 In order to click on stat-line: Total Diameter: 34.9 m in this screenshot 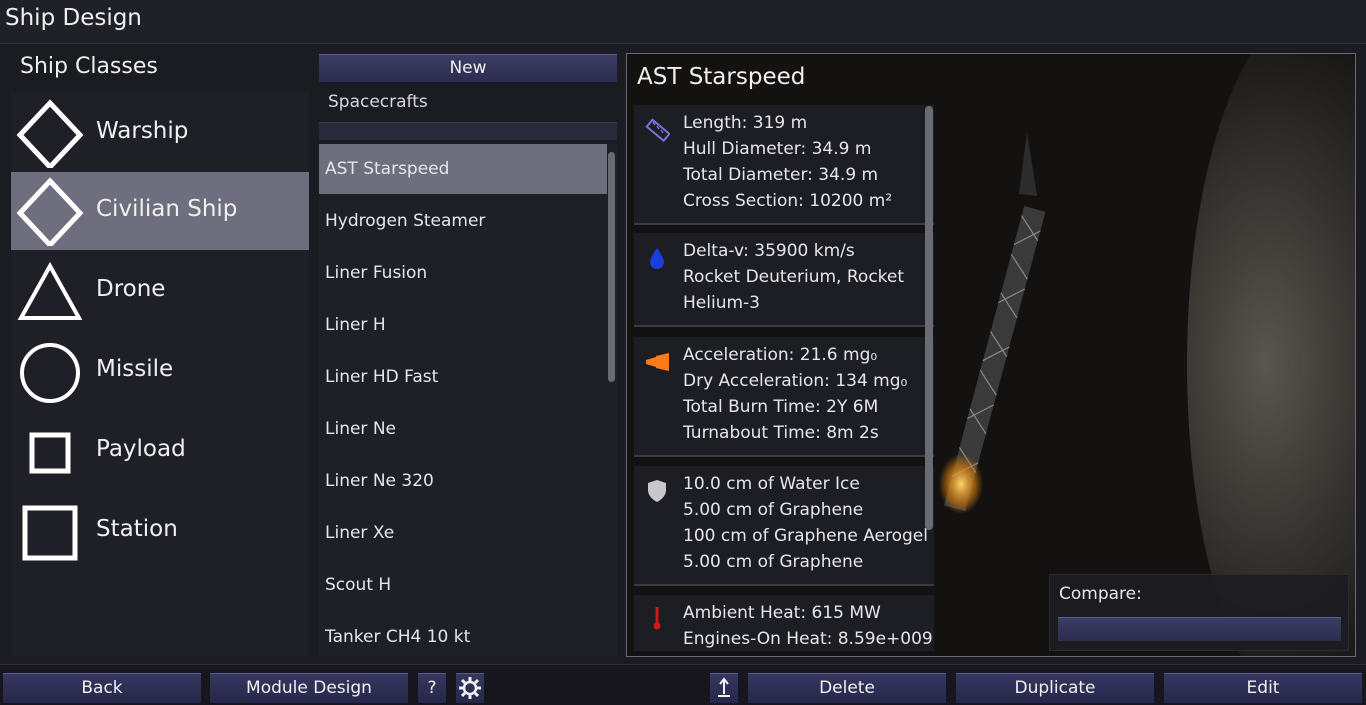, I will do `click(781, 175)`.